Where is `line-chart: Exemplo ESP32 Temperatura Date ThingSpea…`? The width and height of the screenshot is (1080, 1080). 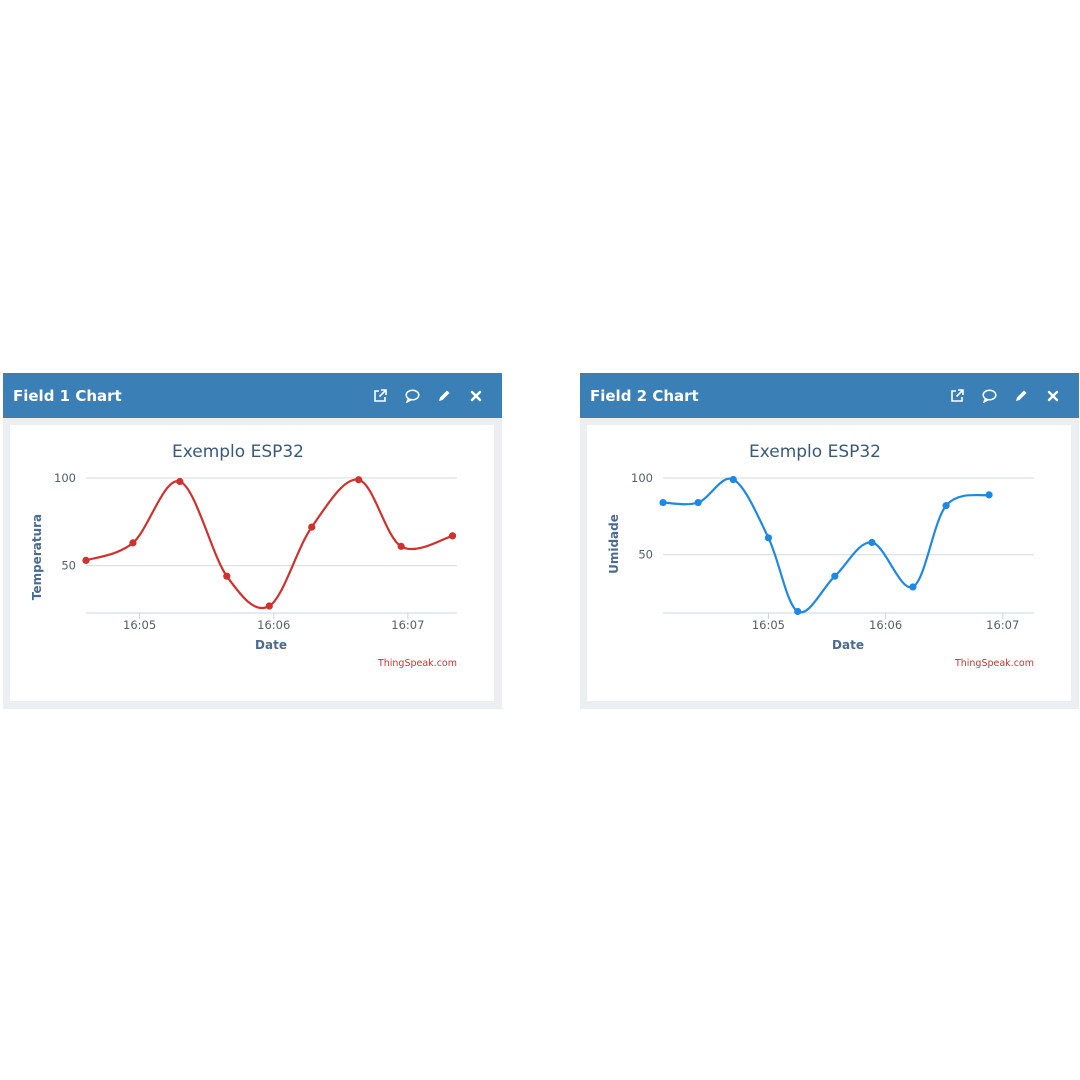 line-chart: Exemplo ESP32 Temperatura Date ThingSpea… is located at coordinates (243, 555).